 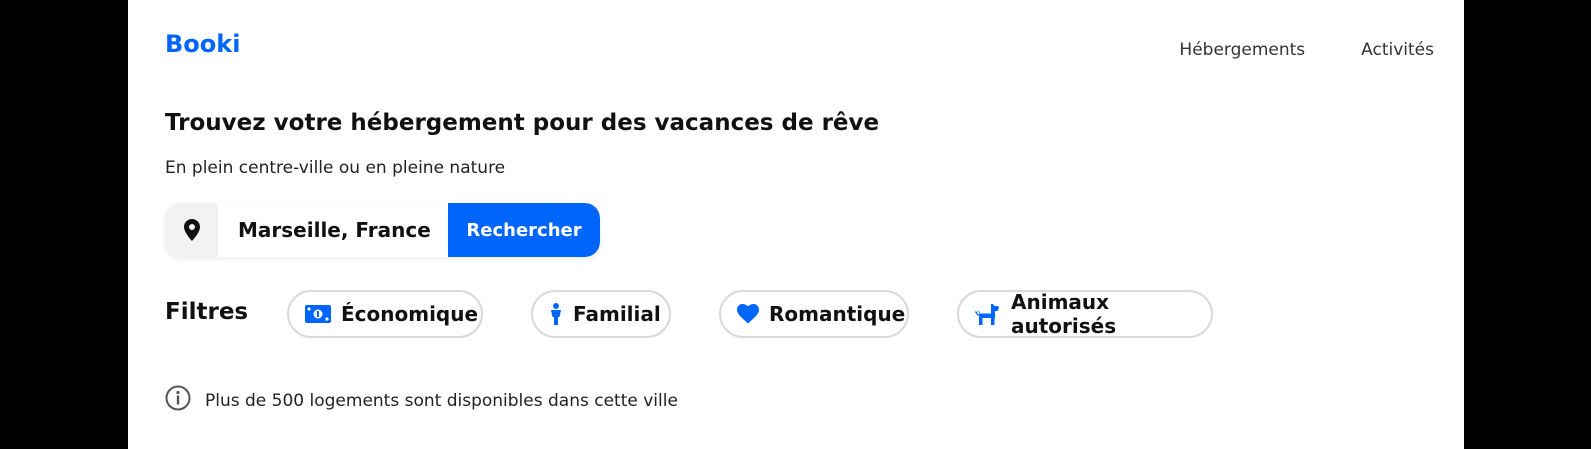 I want to click on filter-economique: Économique, so click(x=385, y=314).